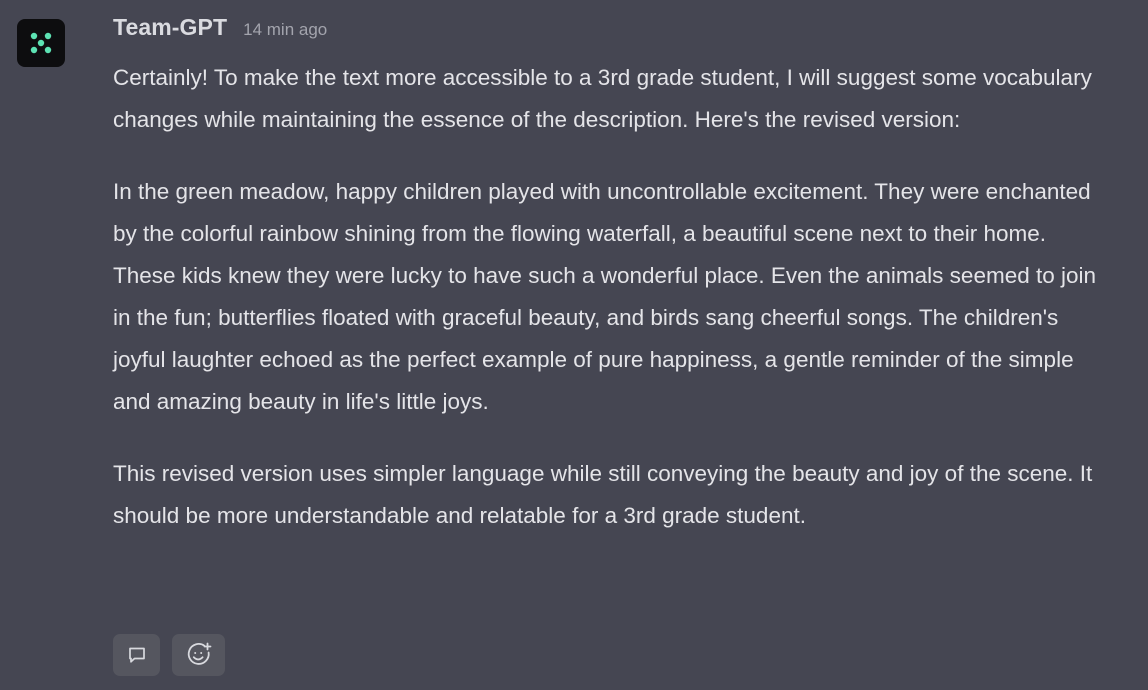  What do you see at coordinates (613, 31) in the screenshot?
I see `message-header: Team-GPT 14 min ago` at bounding box center [613, 31].